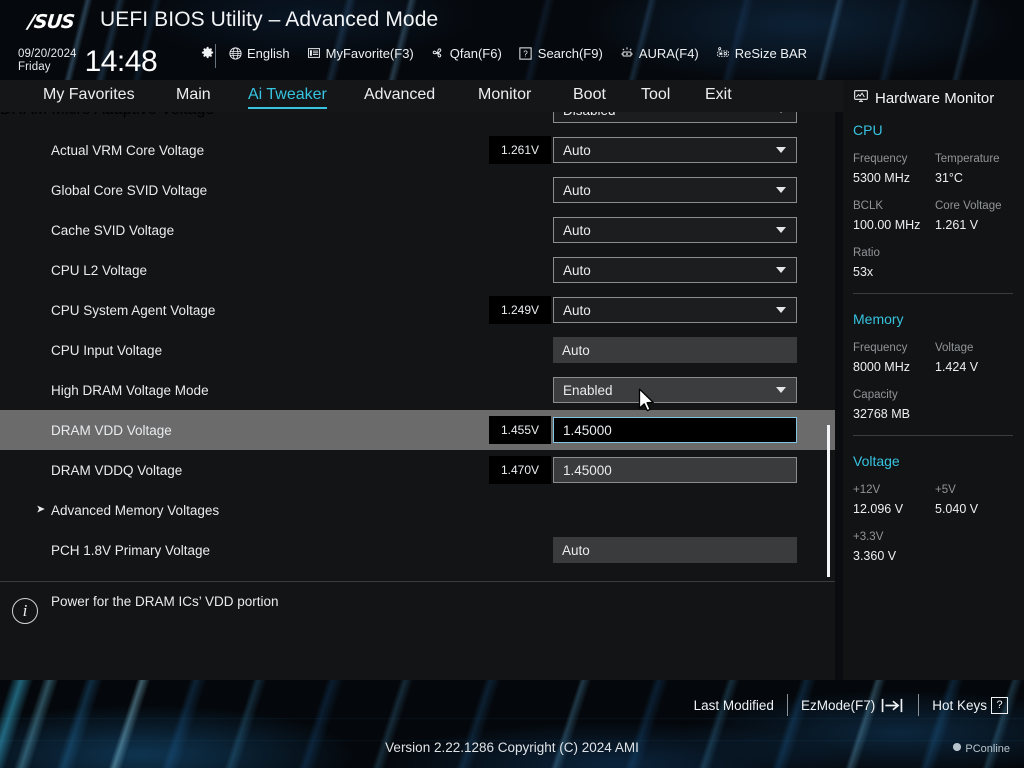 The image size is (1024, 768). I want to click on language-button: English, so click(258, 53).